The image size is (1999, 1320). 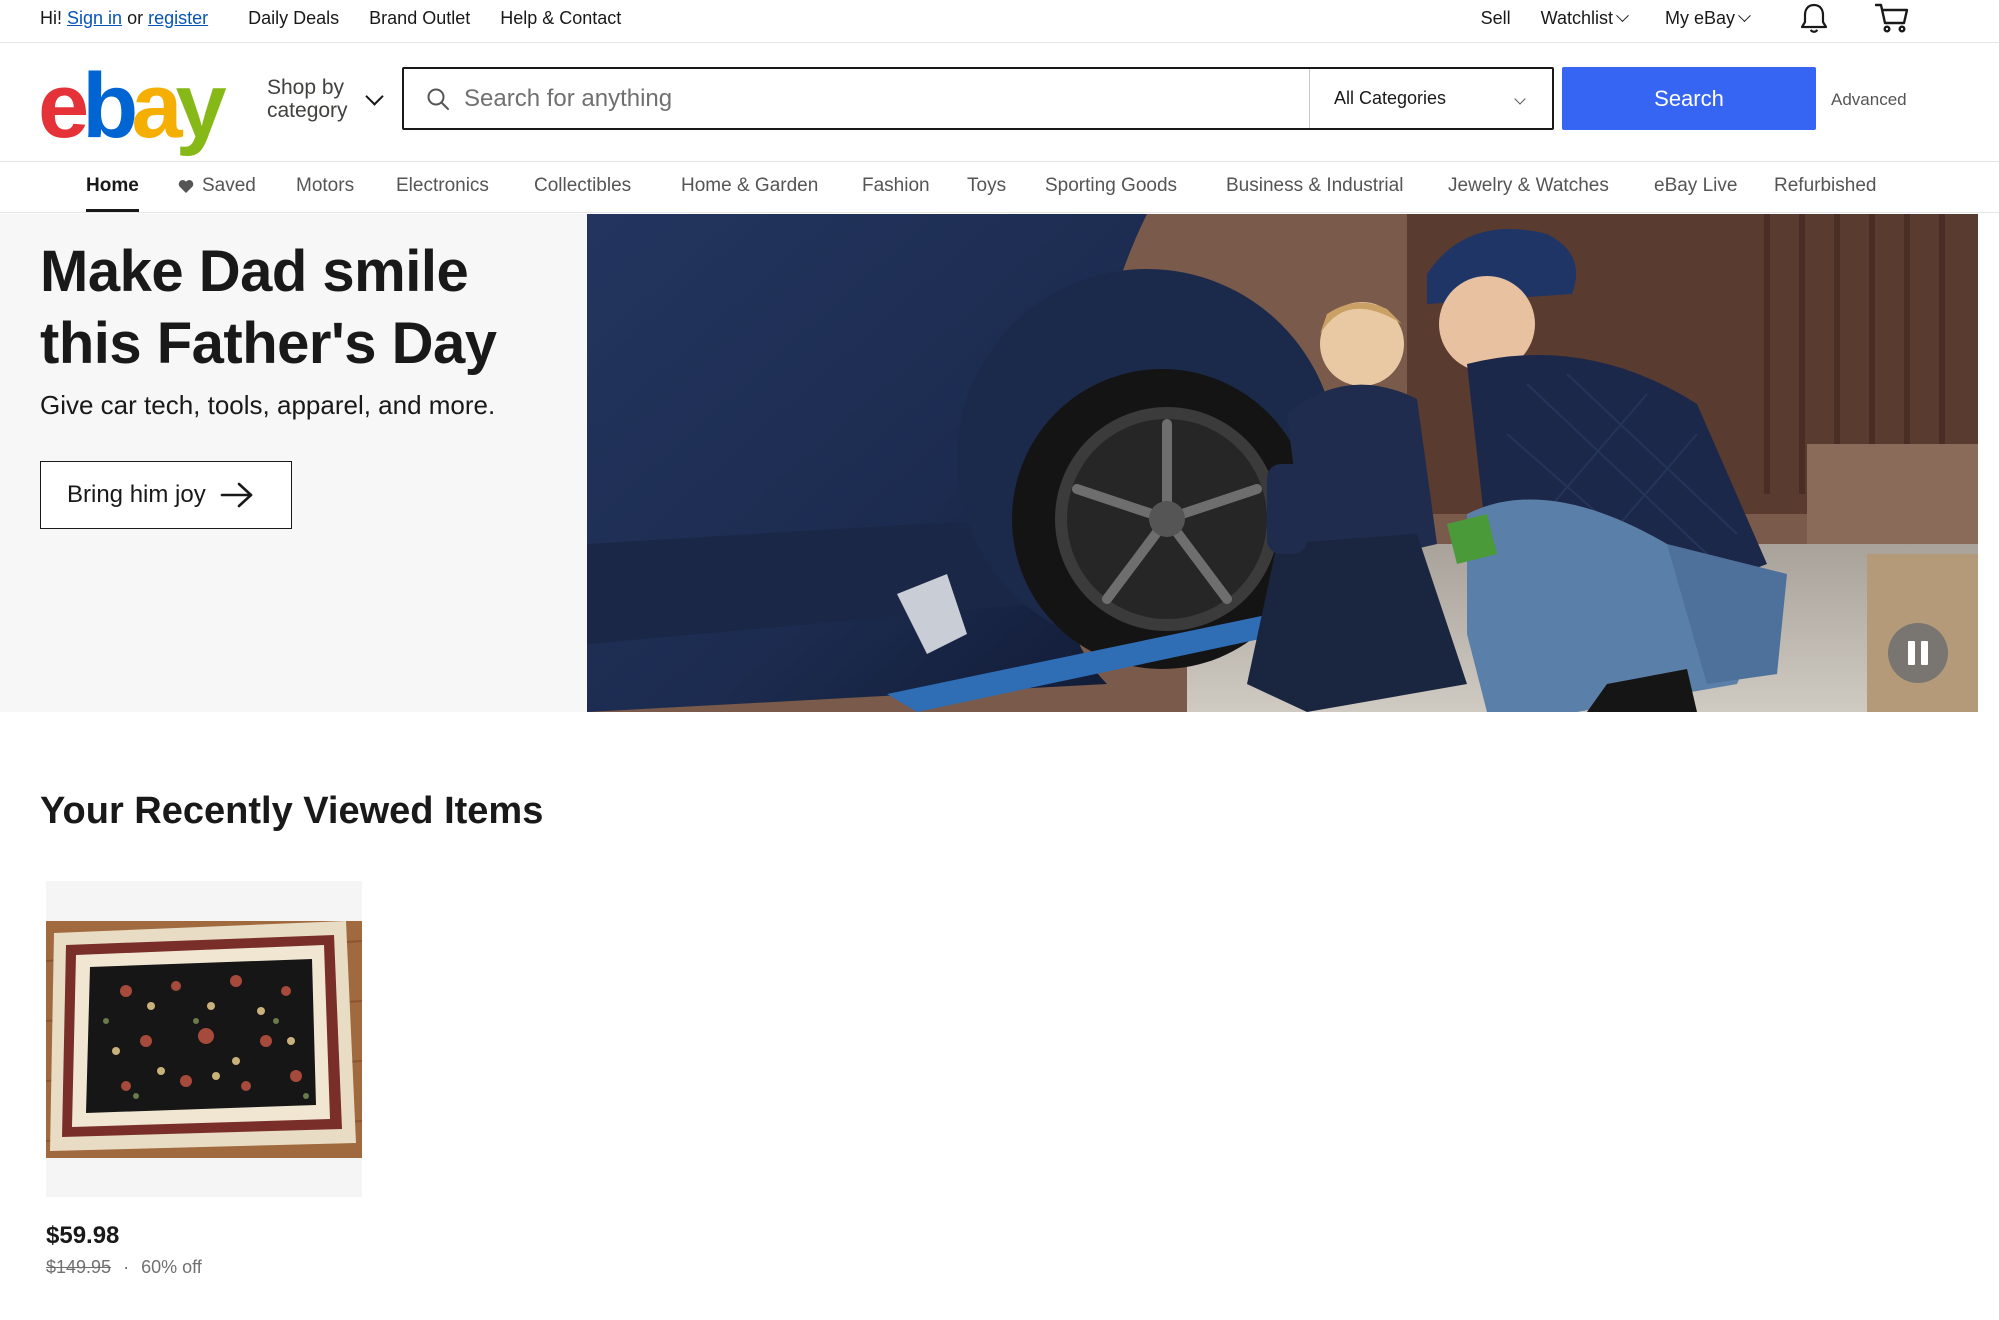 What do you see at coordinates (171, 1267) in the screenshot?
I see `item-discount: 60% off` at bounding box center [171, 1267].